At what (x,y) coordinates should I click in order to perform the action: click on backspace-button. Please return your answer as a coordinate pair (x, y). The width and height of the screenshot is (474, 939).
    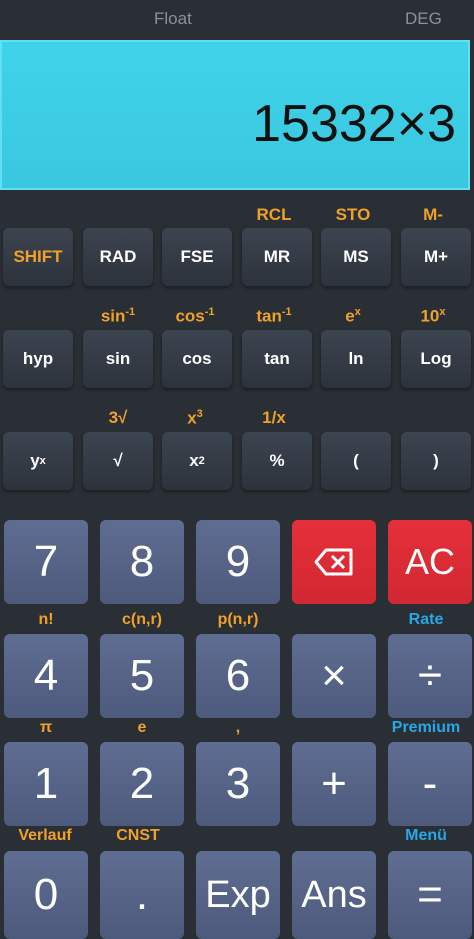
    Looking at the image, I should click on (334, 562).